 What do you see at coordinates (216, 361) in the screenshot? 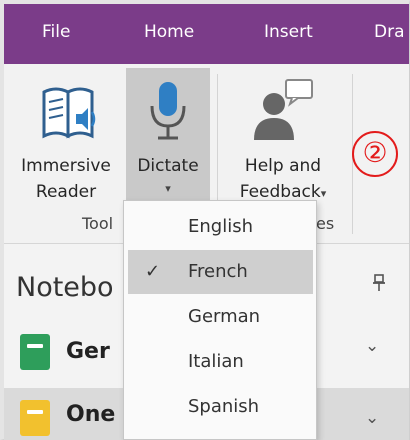
I see `menu-item-label: Italian` at bounding box center [216, 361].